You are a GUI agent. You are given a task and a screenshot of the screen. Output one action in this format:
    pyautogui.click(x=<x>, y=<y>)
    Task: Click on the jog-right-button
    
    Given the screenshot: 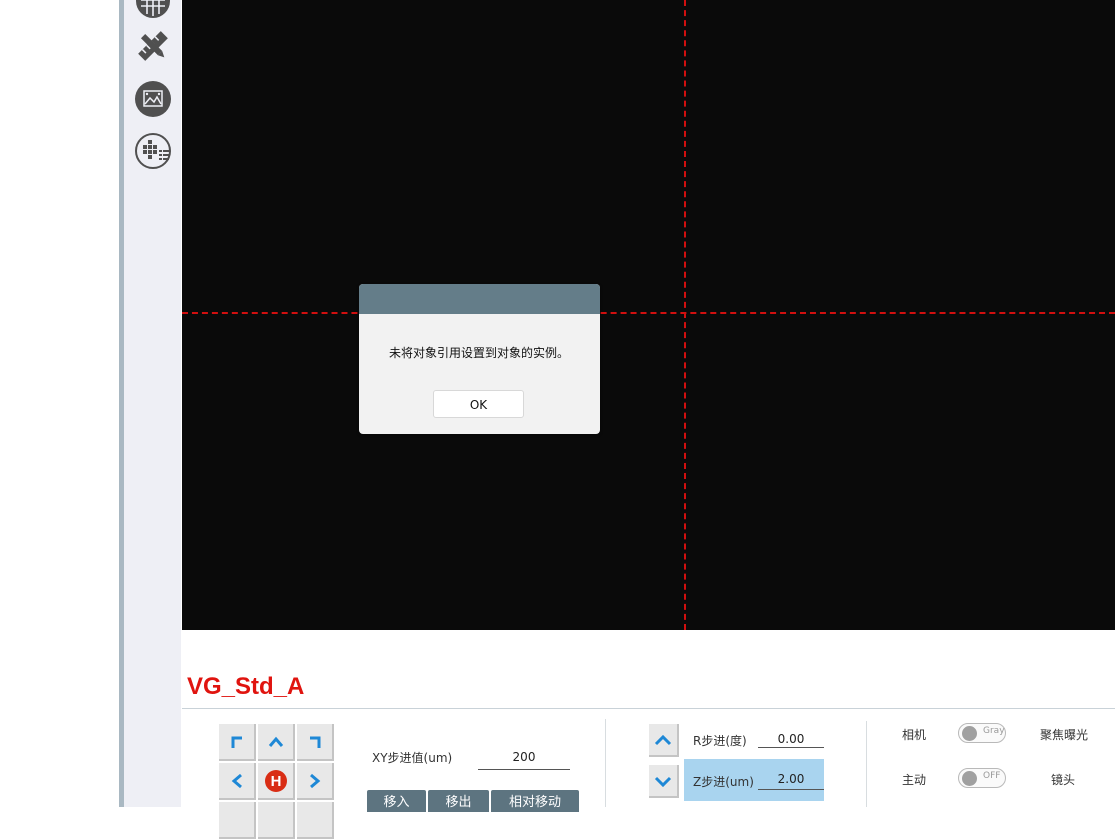 What is the action you would take?
    pyautogui.click(x=315, y=781)
    